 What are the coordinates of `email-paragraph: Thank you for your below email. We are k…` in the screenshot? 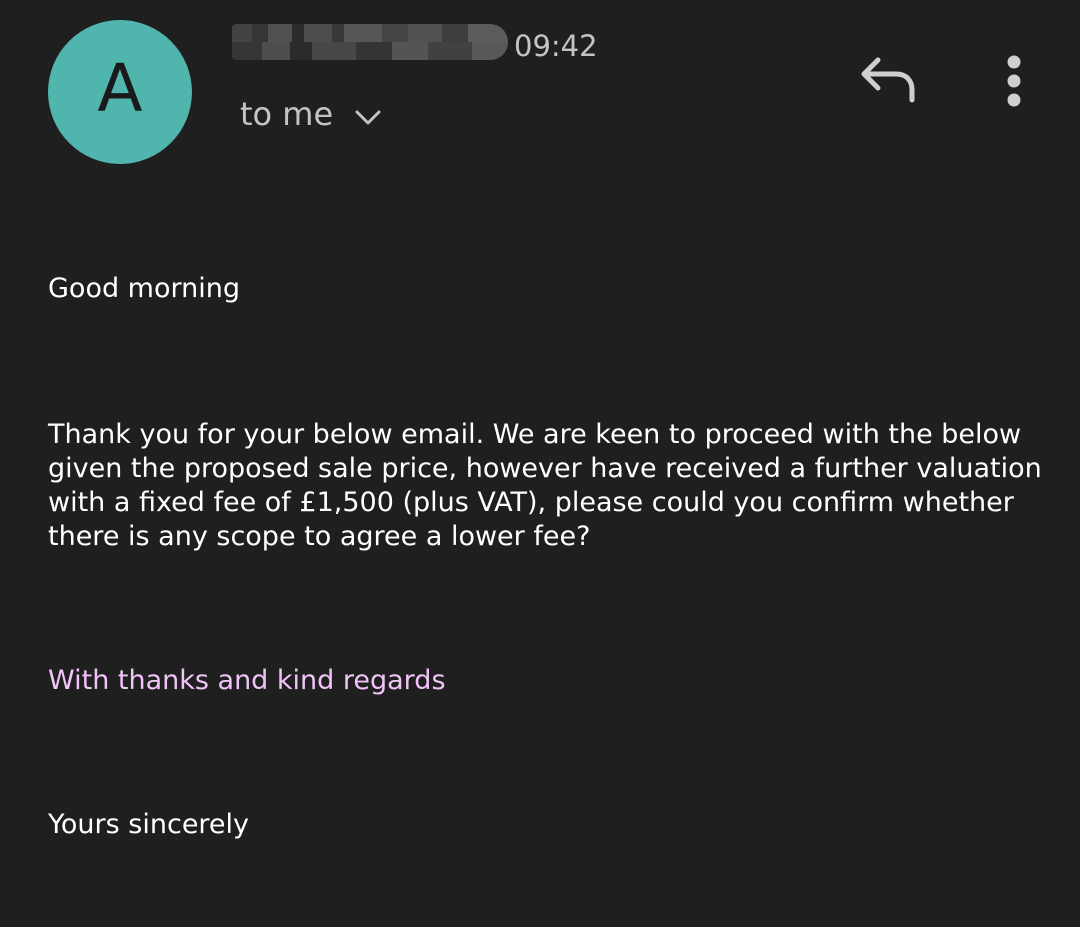 It's located at (545, 485).